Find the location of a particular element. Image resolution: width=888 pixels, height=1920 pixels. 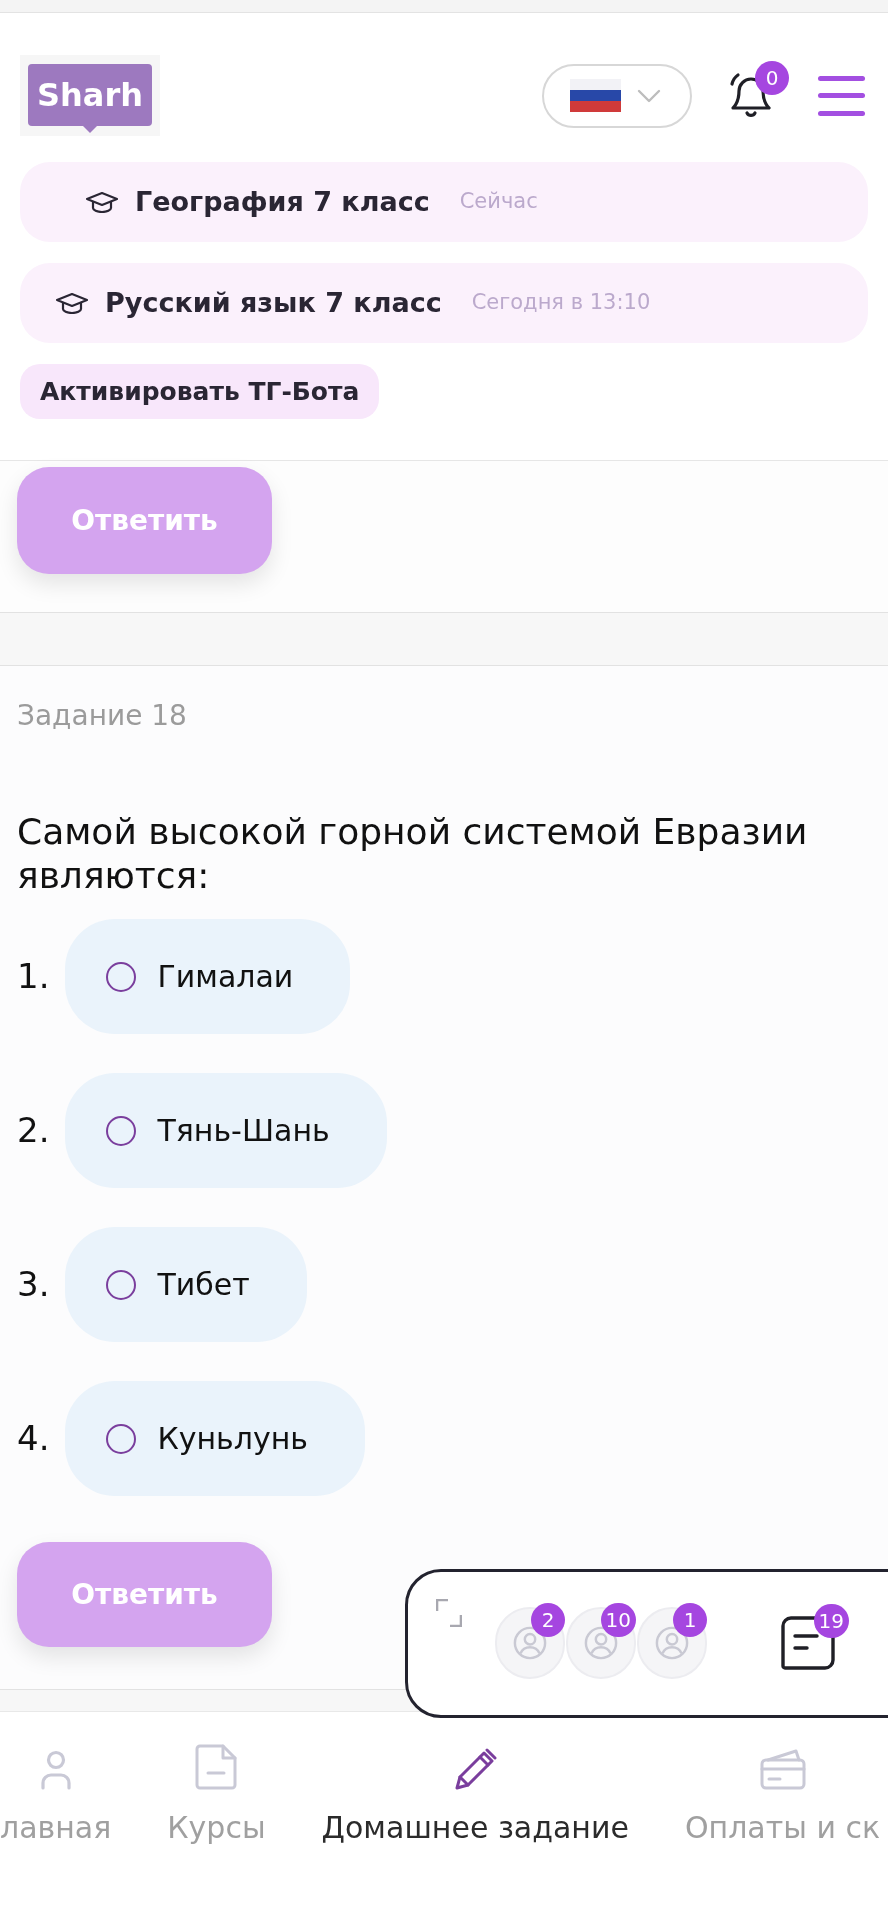

logo: Sharh is located at coordinates (90, 95).